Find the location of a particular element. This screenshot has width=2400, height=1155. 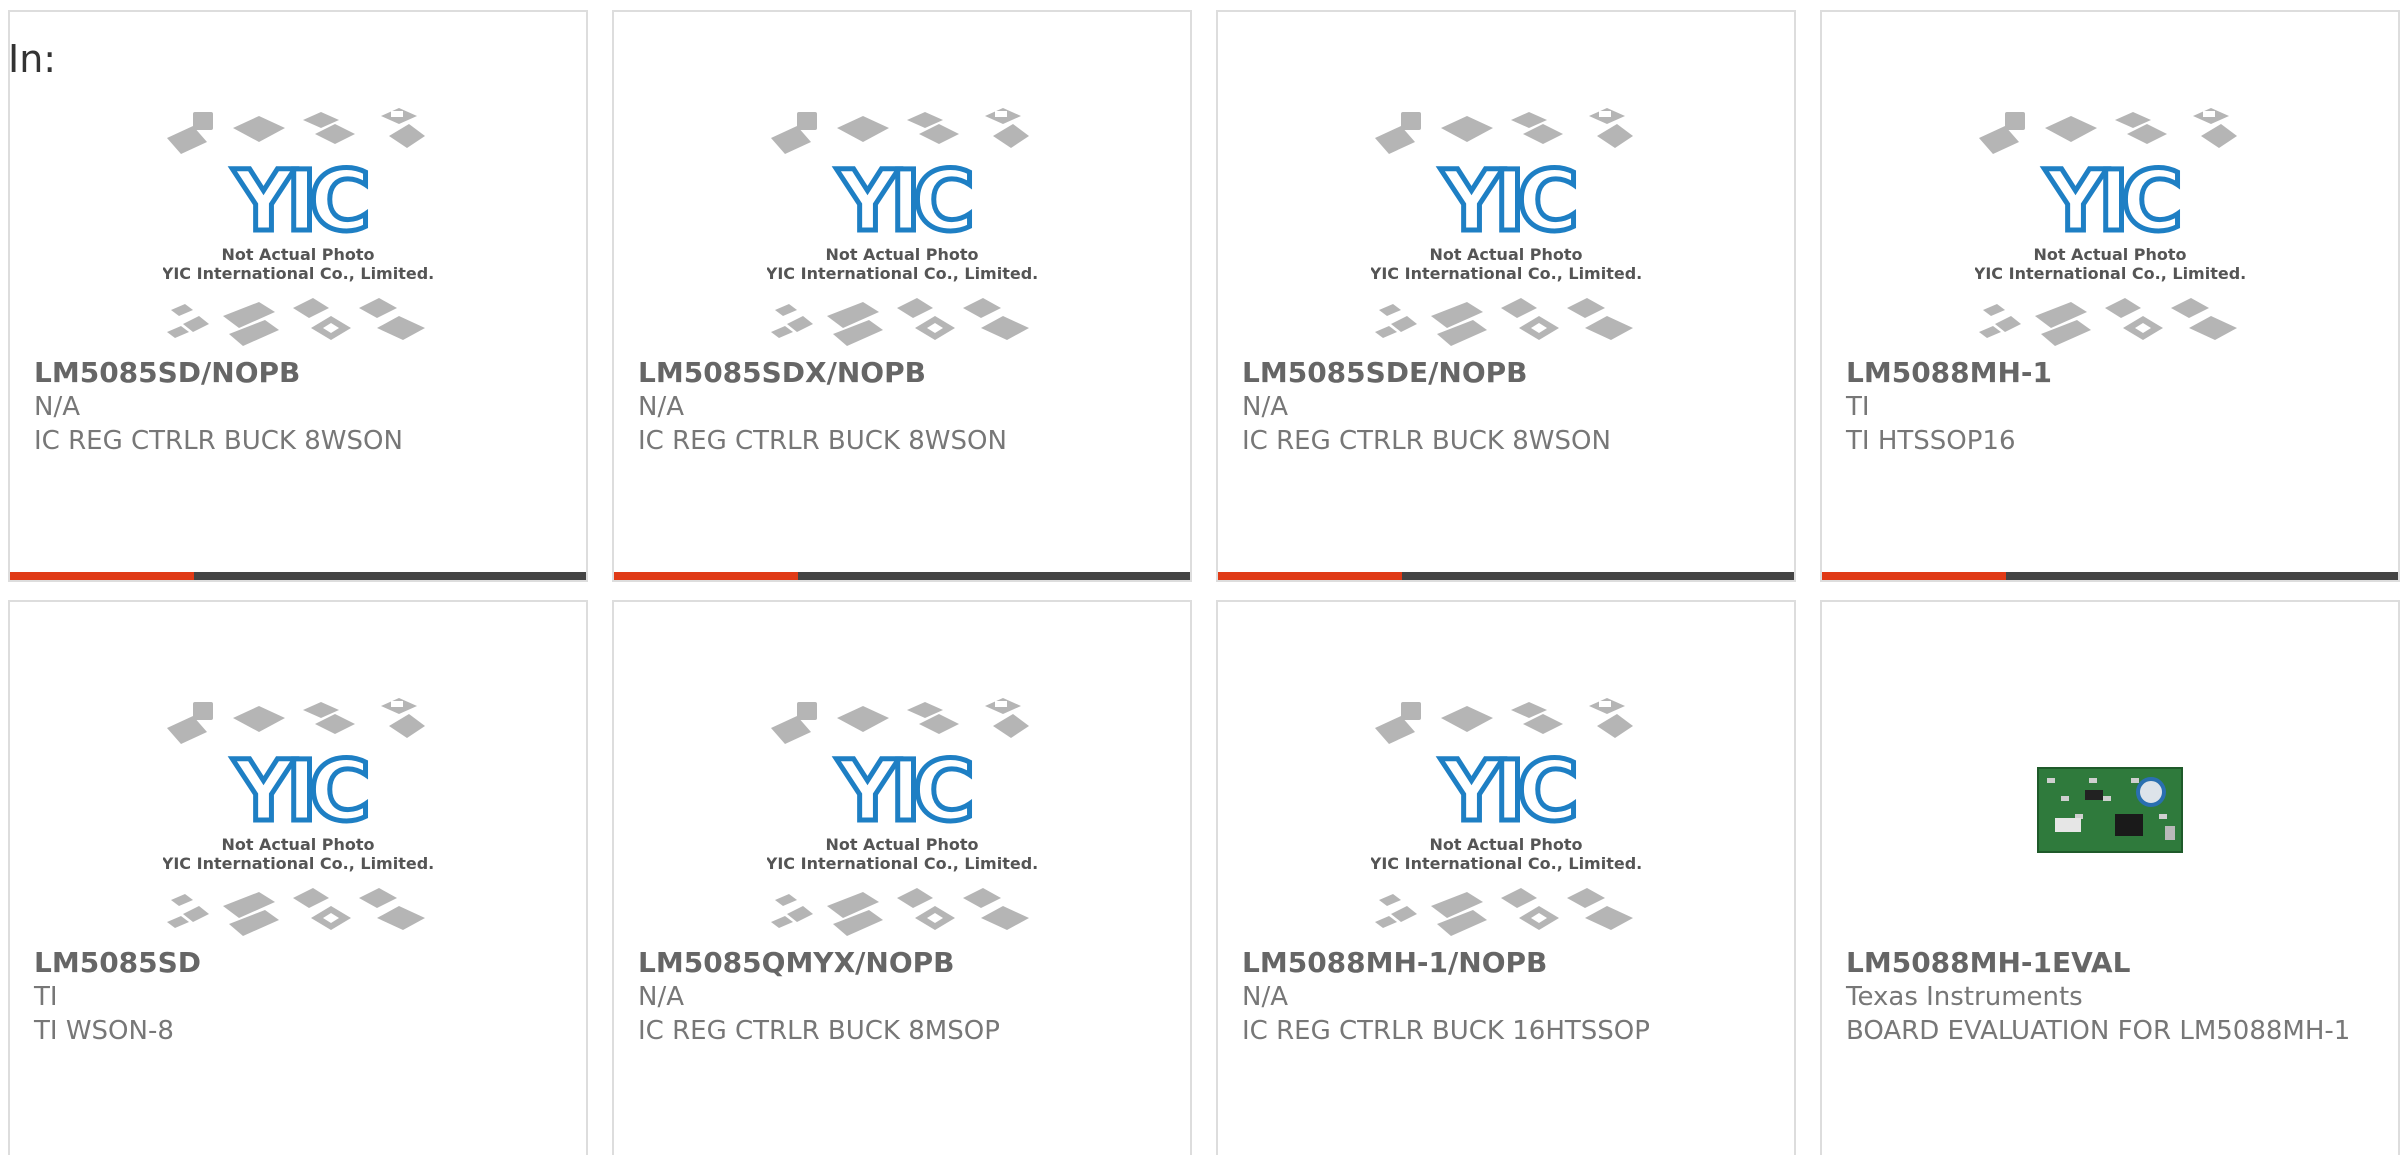

description: BOARD EVALUATION FOR LM5088MH-1 is located at coordinates (2098, 1031).